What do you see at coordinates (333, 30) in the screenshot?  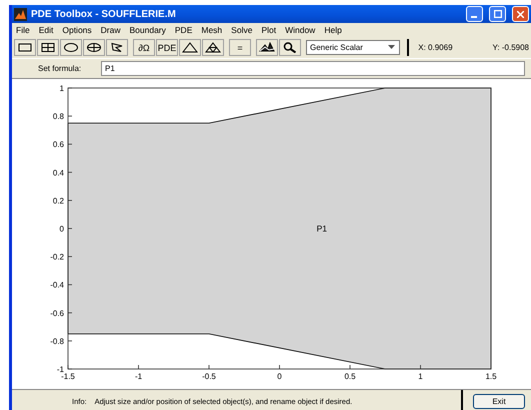 I see `menu-item: Help` at bounding box center [333, 30].